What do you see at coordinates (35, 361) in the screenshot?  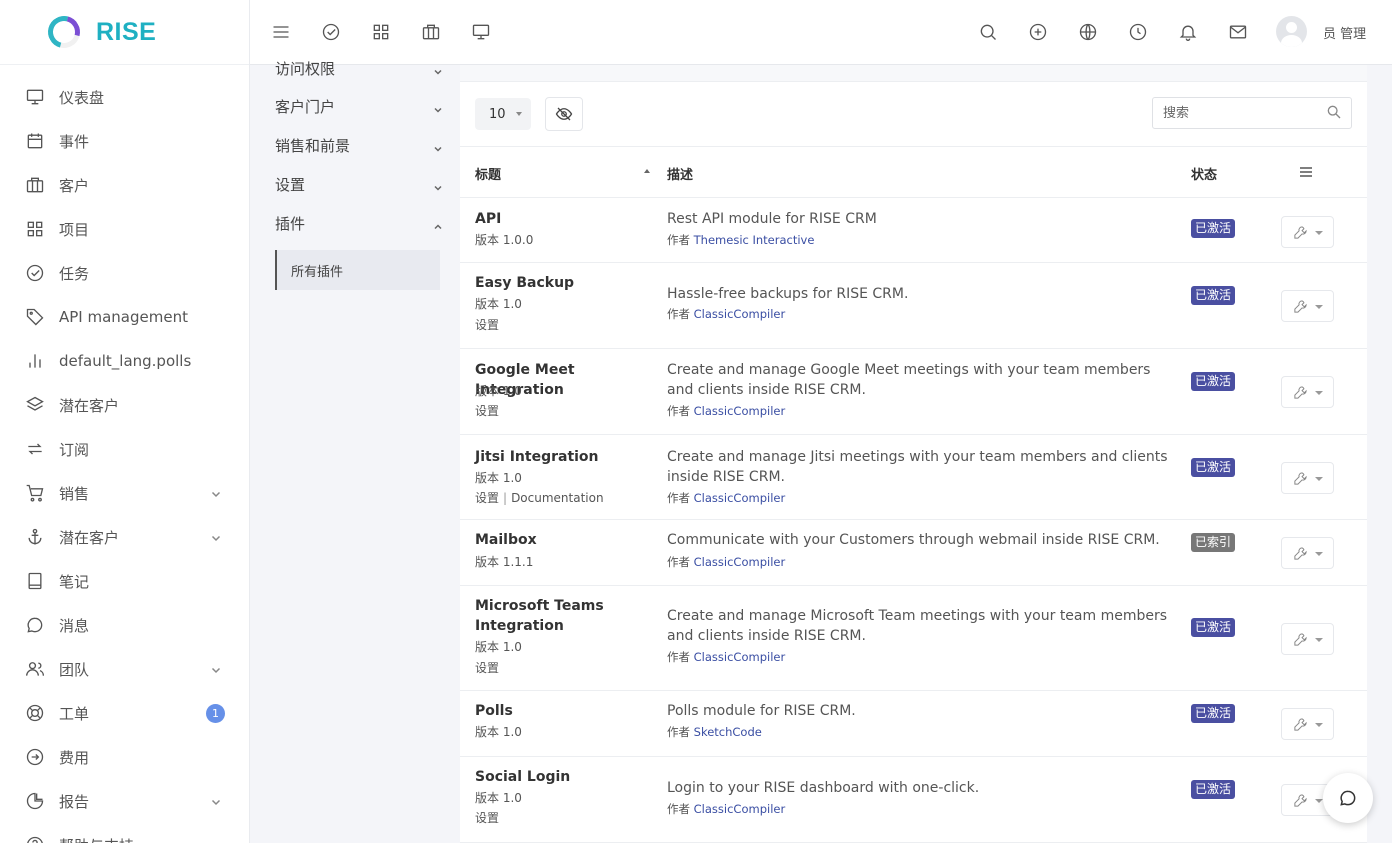 I see `bar-chart-icon` at bounding box center [35, 361].